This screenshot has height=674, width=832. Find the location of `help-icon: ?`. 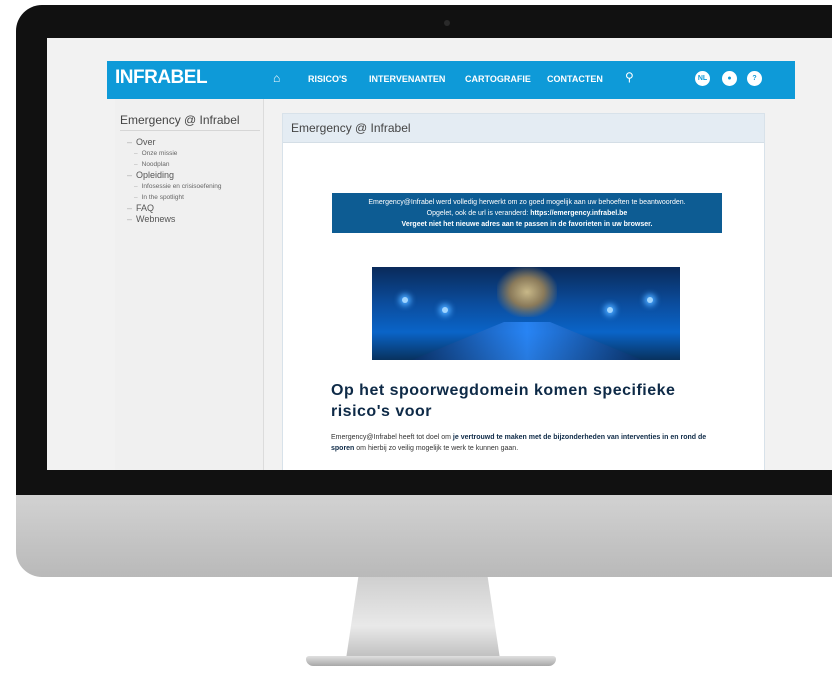

help-icon: ? is located at coordinates (754, 78).